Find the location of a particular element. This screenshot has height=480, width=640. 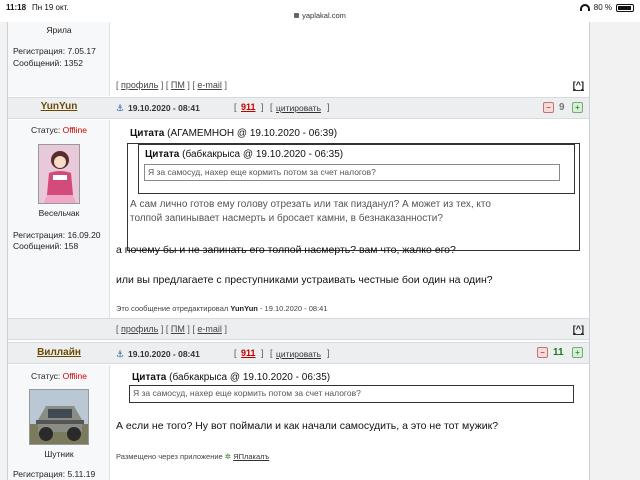

post2-quote-title: Цитата (бабкакрыса @ 19.10.2020 - 06:35) is located at coordinates (231, 377).